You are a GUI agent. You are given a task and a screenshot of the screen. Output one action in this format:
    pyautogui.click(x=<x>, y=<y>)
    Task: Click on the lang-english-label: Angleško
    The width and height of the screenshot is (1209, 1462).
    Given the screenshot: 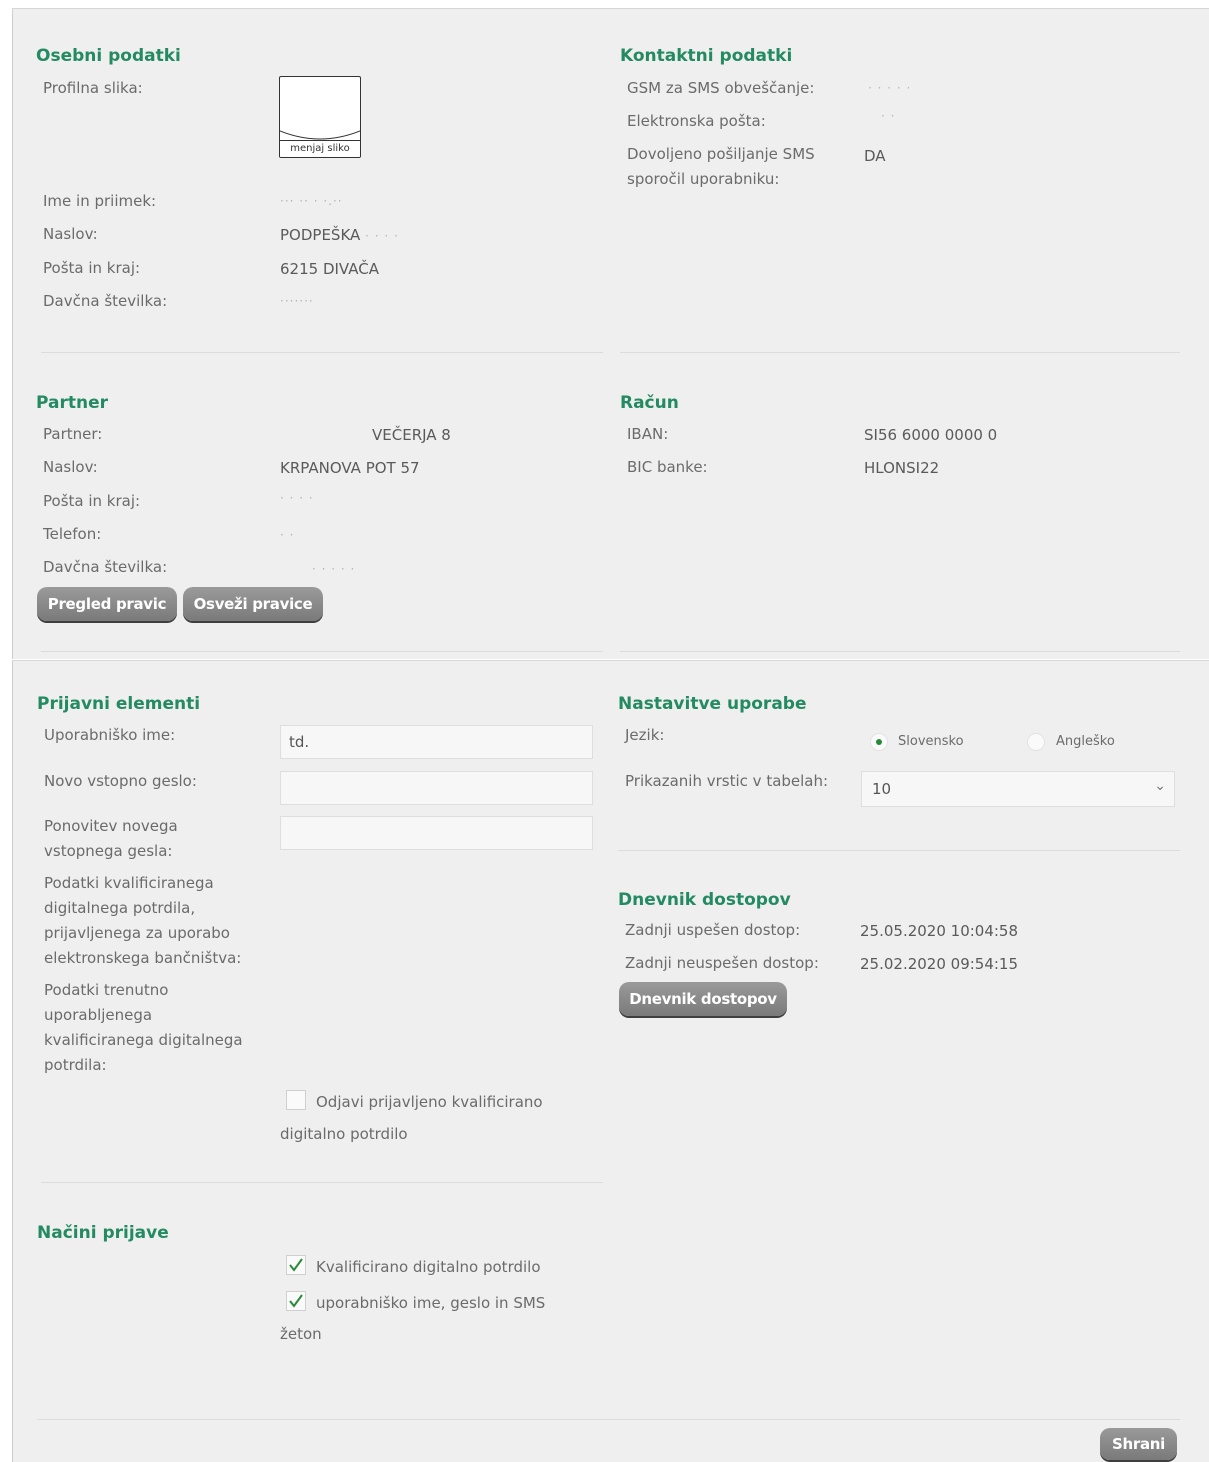 What is the action you would take?
    pyautogui.click(x=1085, y=741)
    